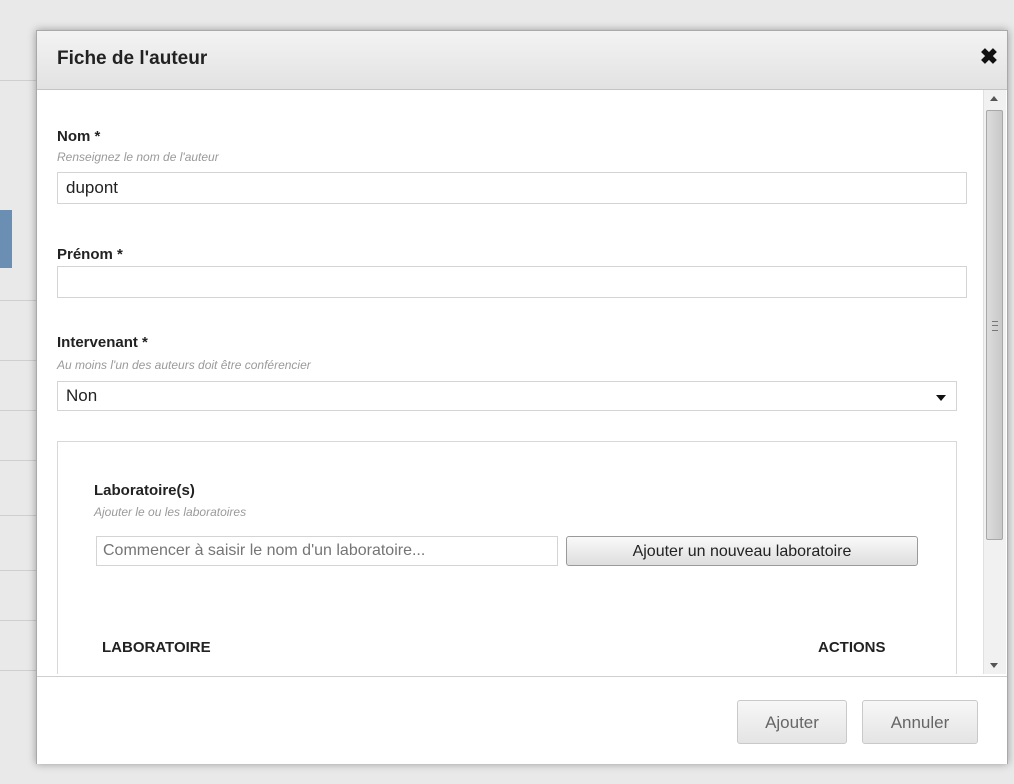 The image size is (1014, 784). I want to click on ajouter-button: Ajouter, so click(792, 722).